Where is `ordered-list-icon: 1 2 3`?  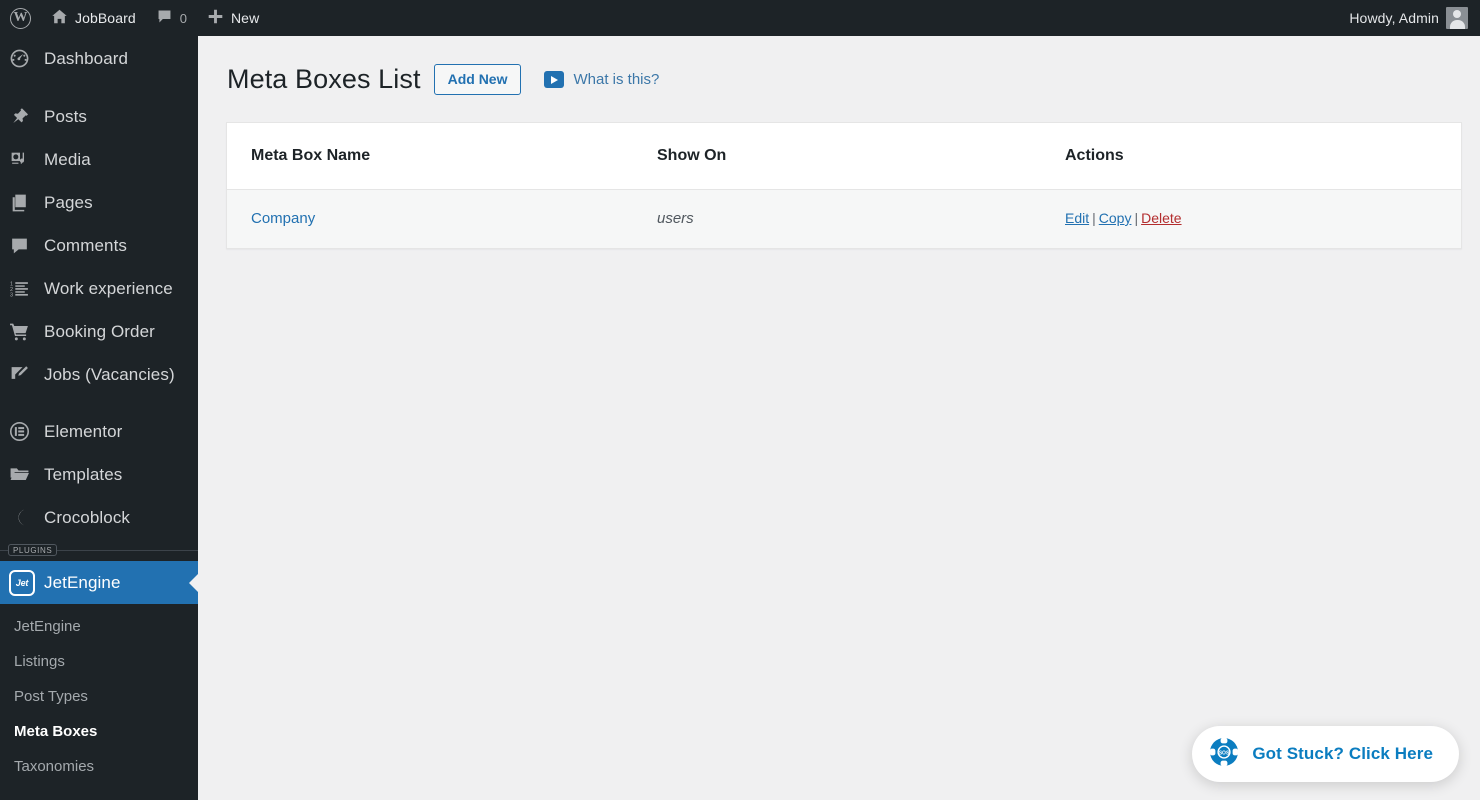
ordered-list-icon: 1 2 3 is located at coordinates (24, 289).